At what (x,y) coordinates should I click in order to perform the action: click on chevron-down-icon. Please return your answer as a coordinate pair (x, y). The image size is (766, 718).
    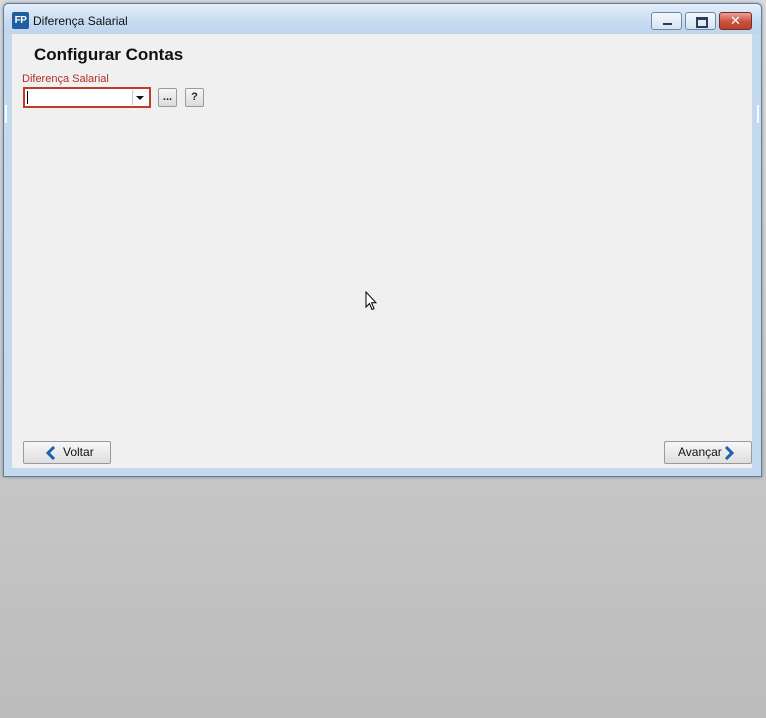
    Looking at the image, I should click on (140, 97).